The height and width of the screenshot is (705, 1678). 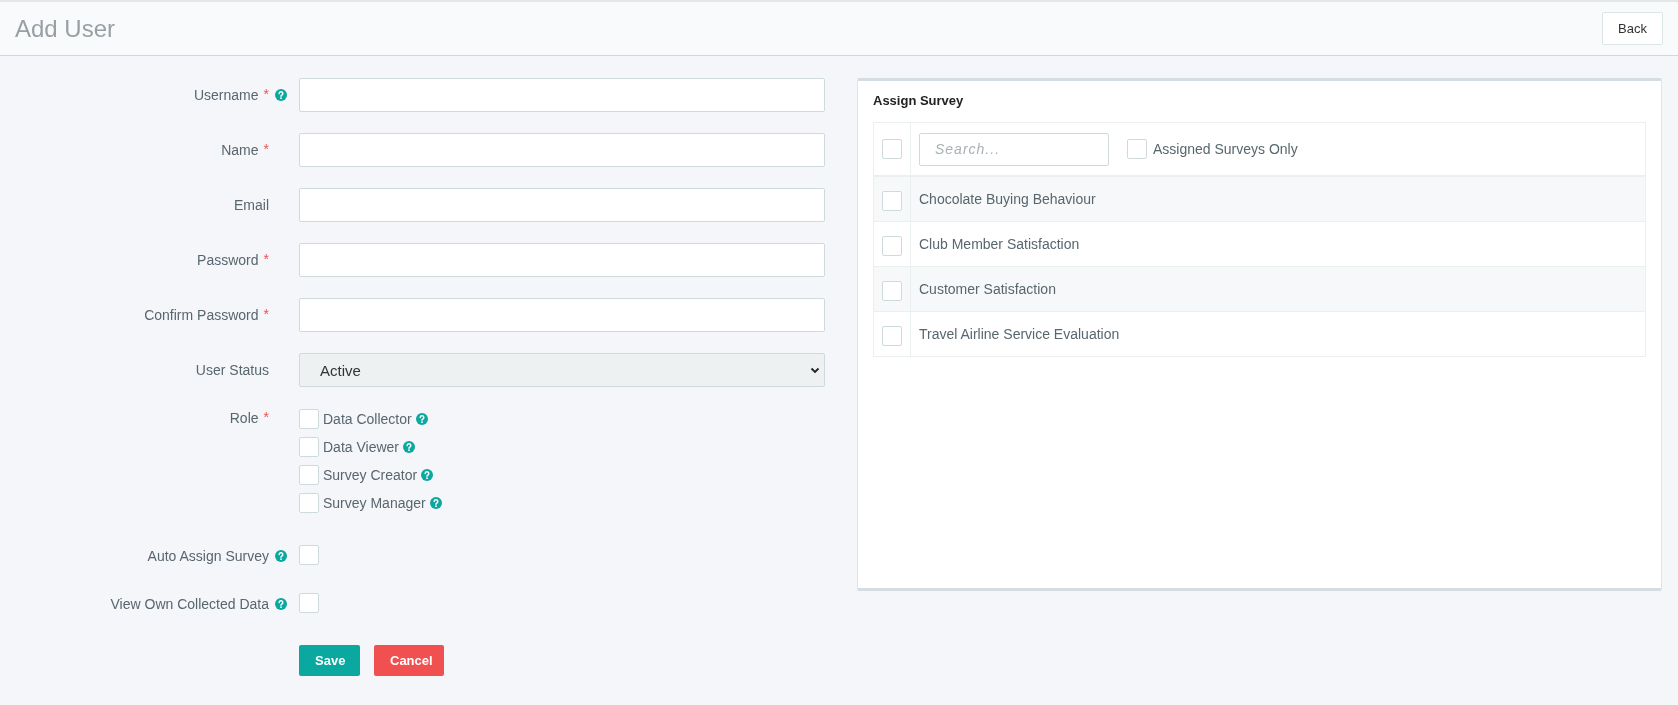 What do you see at coordinates (919, 100) in the screenshot?
I see `panel-title: Assign Survey` at bounding box center [919, 100].